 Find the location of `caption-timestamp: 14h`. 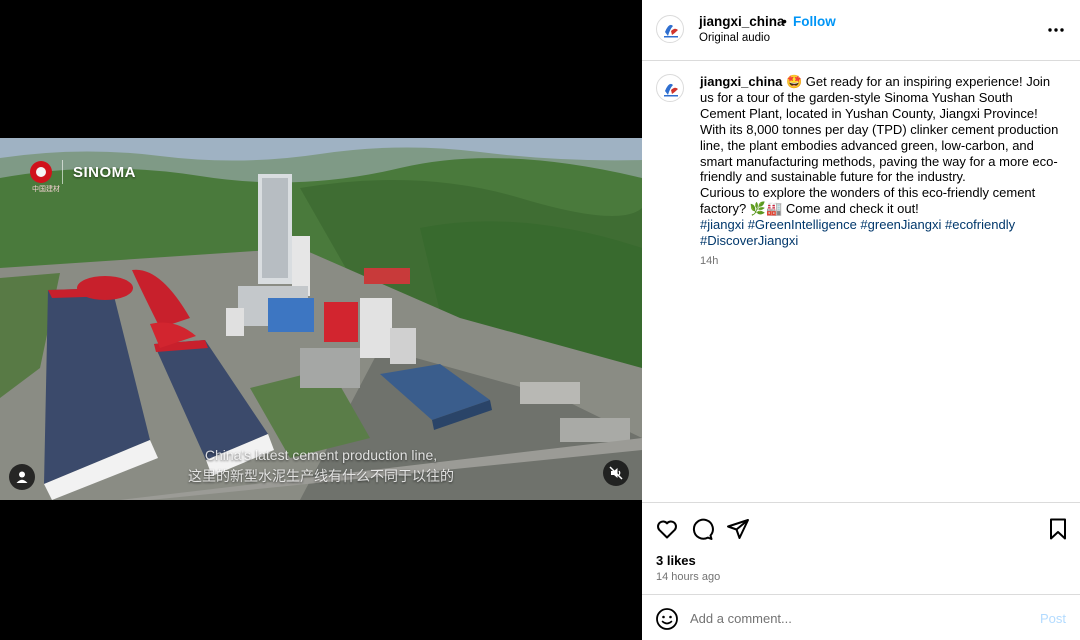

caption-timestamp: 14h is located at coordinates (709, 261).